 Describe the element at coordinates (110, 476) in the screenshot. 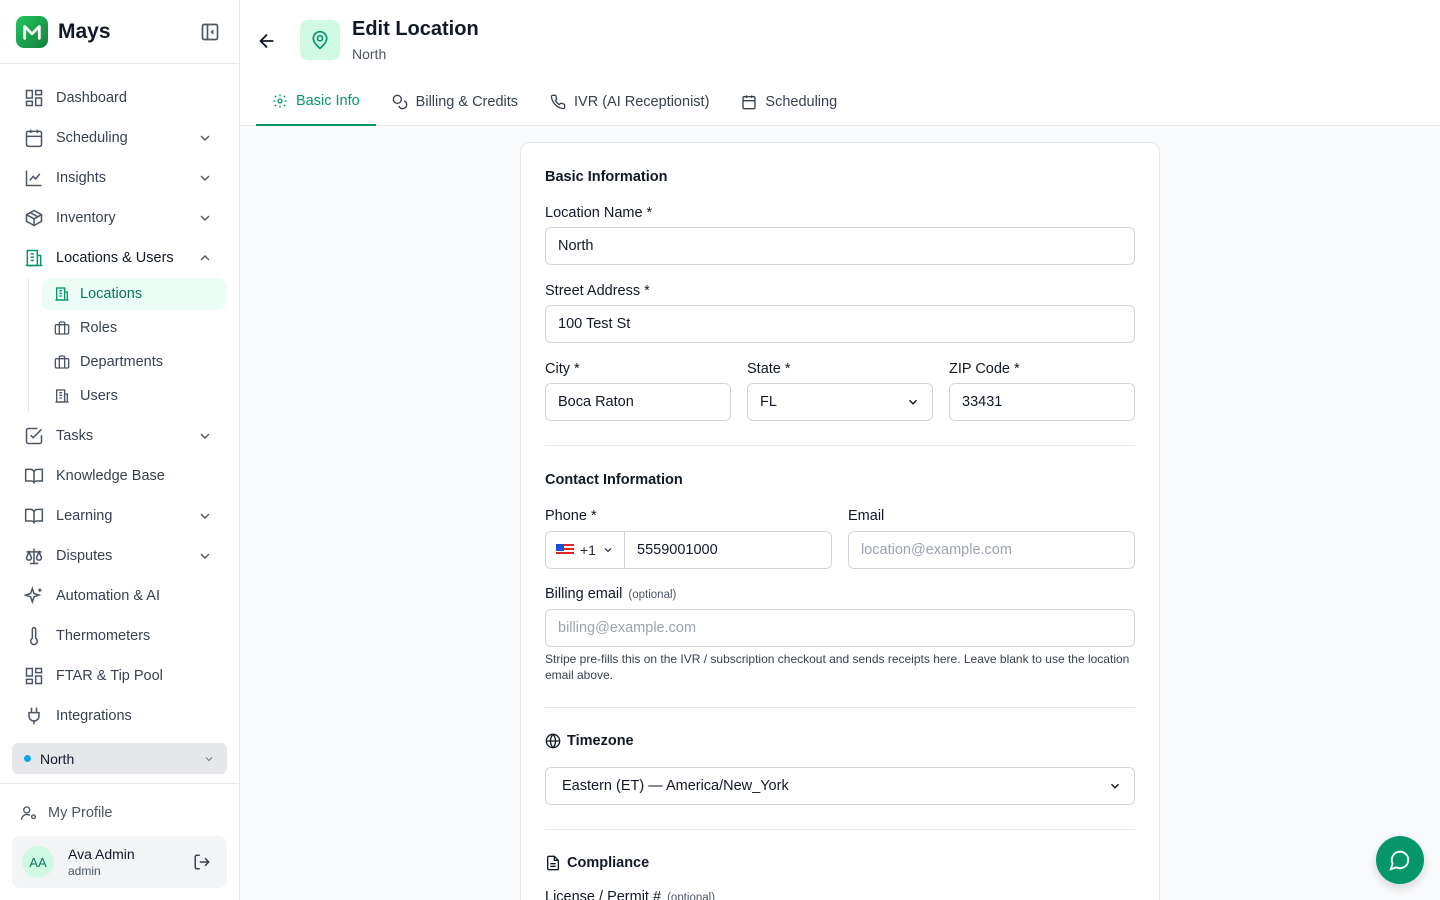

I see `sidebar-item-label: Knowledge Base` at that location.